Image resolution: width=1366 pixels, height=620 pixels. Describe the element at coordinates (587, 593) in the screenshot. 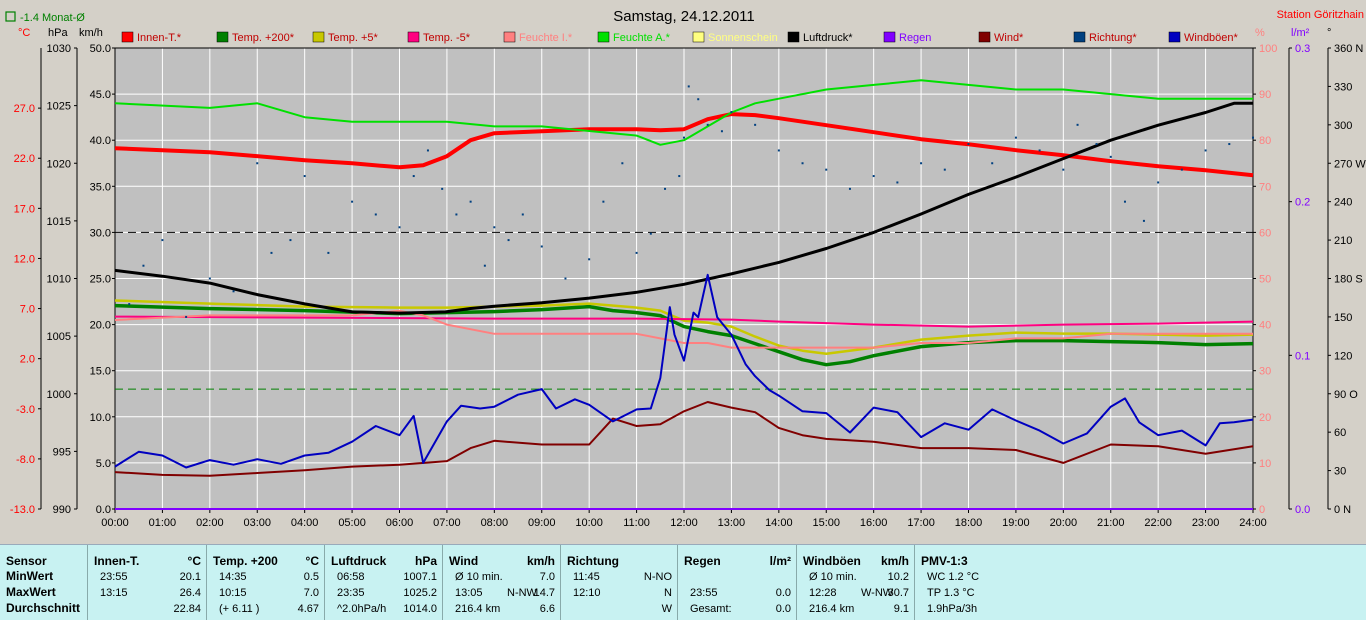

I see `stats-cell-time: 12:10` at that location.